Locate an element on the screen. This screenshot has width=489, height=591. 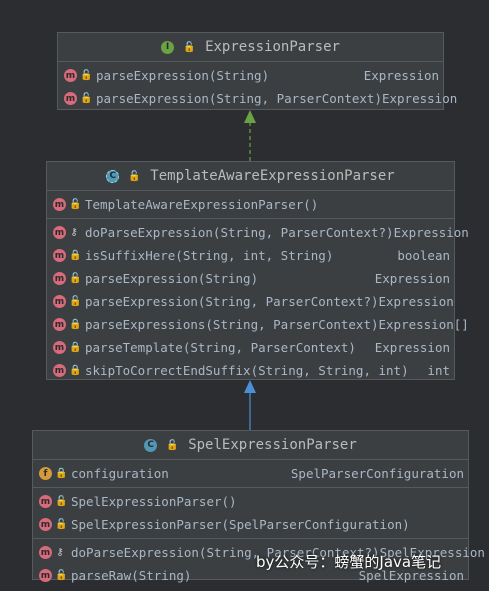
spel-parser-title: C 🔓 SpelExpressionParser is located at coordinates (250, 445).